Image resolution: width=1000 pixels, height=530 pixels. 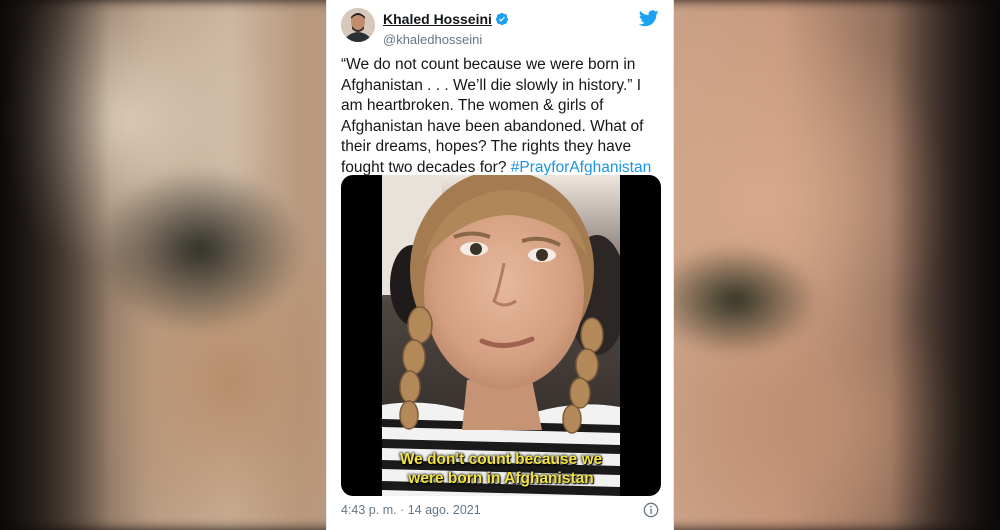 I want to click on tweet-header: Khaled Hosseini @khaledhosseini, so click(x=500, y=28).